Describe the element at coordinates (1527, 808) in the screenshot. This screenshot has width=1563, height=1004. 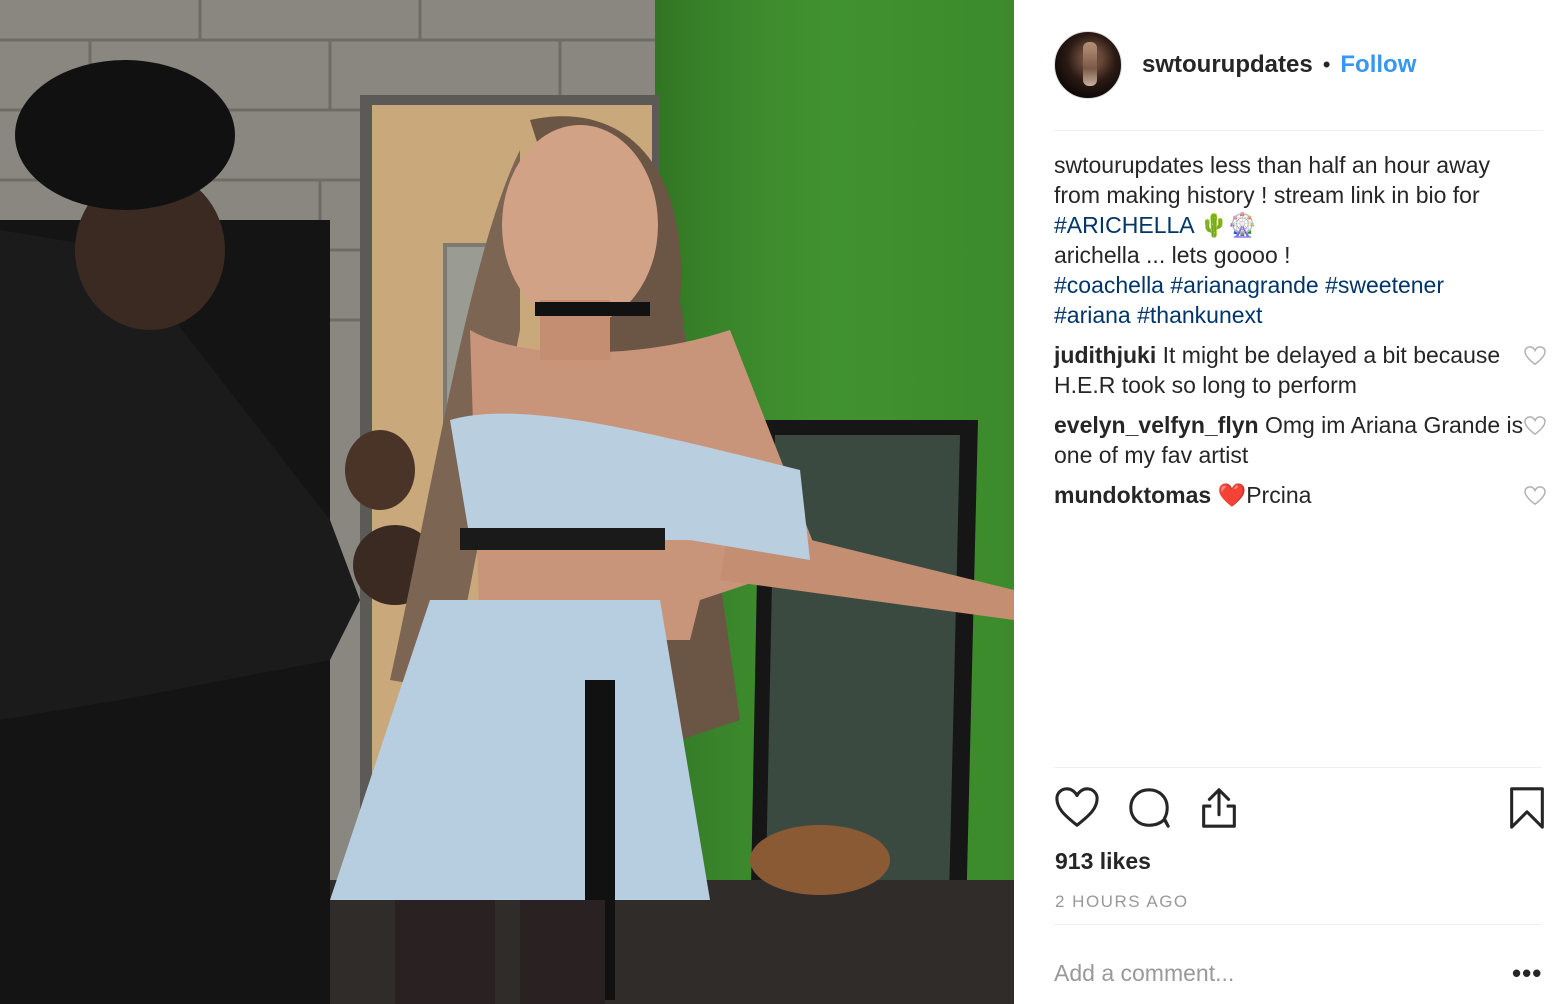
I see `bookmark-icon` at that location.